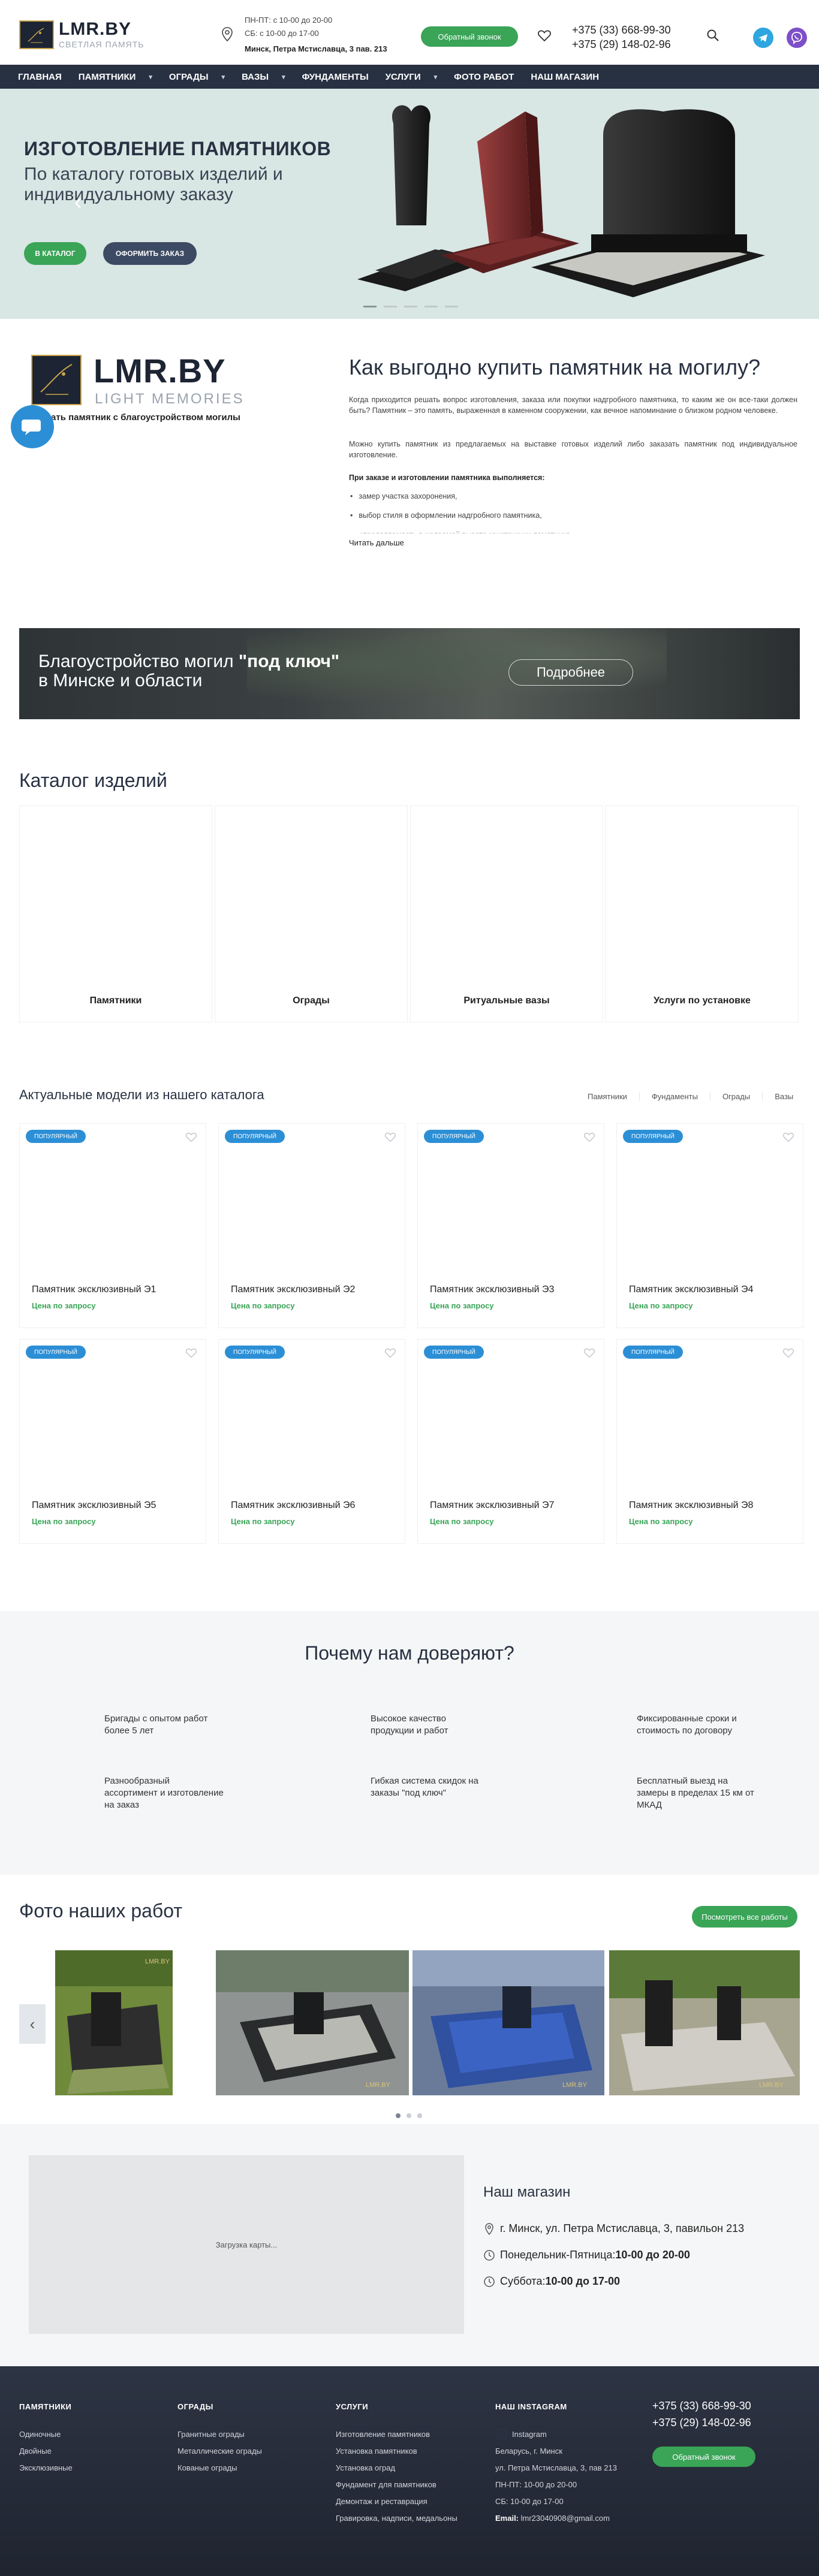 Image resolution: width=819 pixels, height=2576 pixels. Describe the element at coordinates (797, 38) in the screenshot. I see `viber-icon` at that location.